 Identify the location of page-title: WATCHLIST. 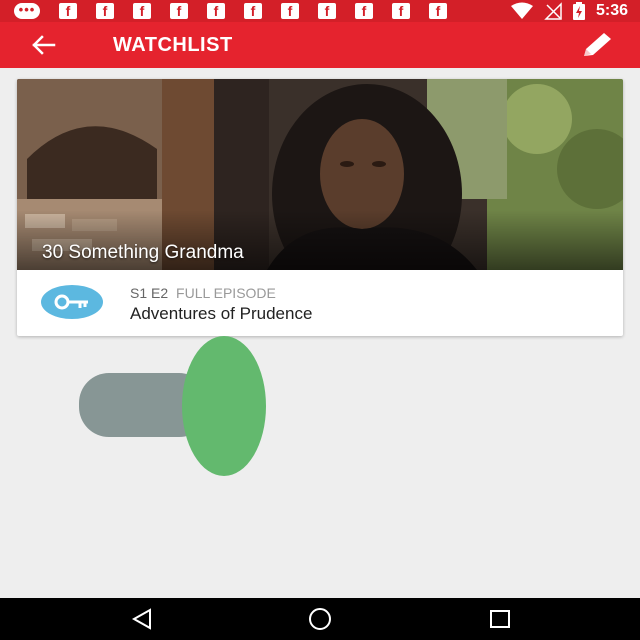
(173, 45).